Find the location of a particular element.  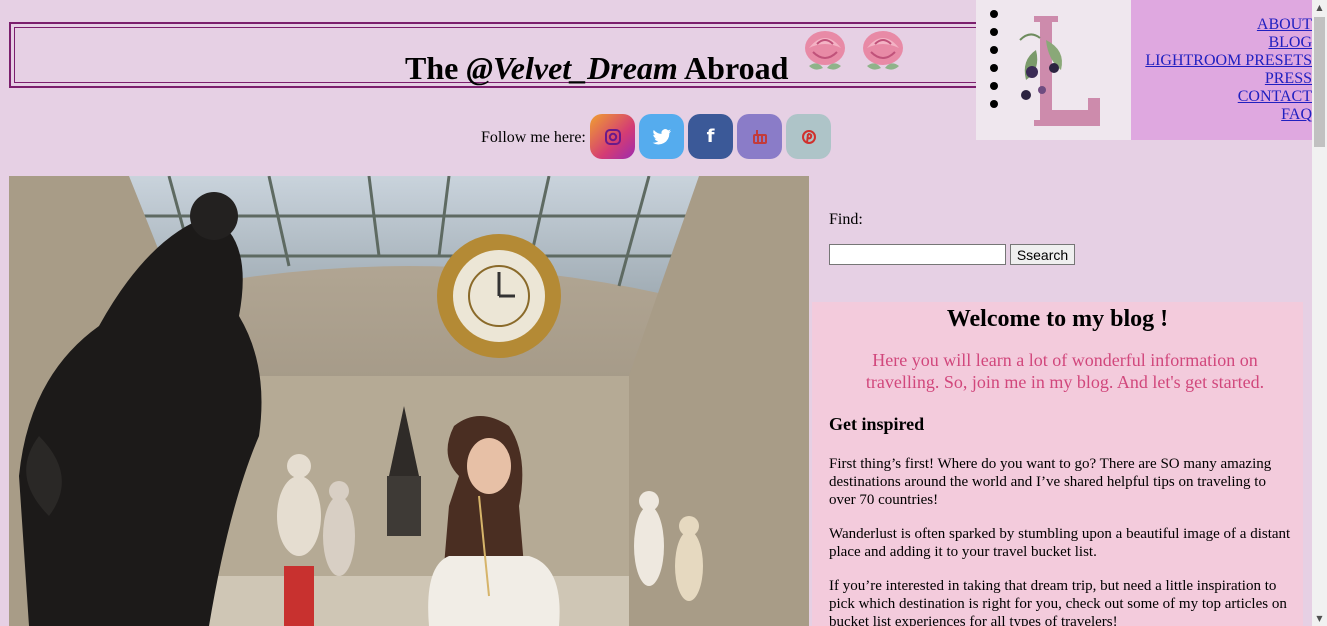

get-inspired-heading: Get inspired is located at coordinates (877, 424).